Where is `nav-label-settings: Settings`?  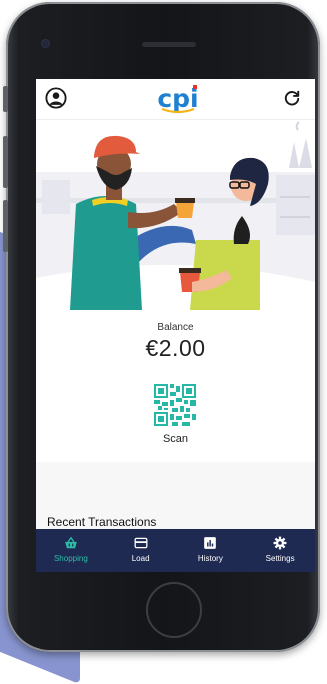 nav-label-settings: Settings is located at coordinates (280, 558).